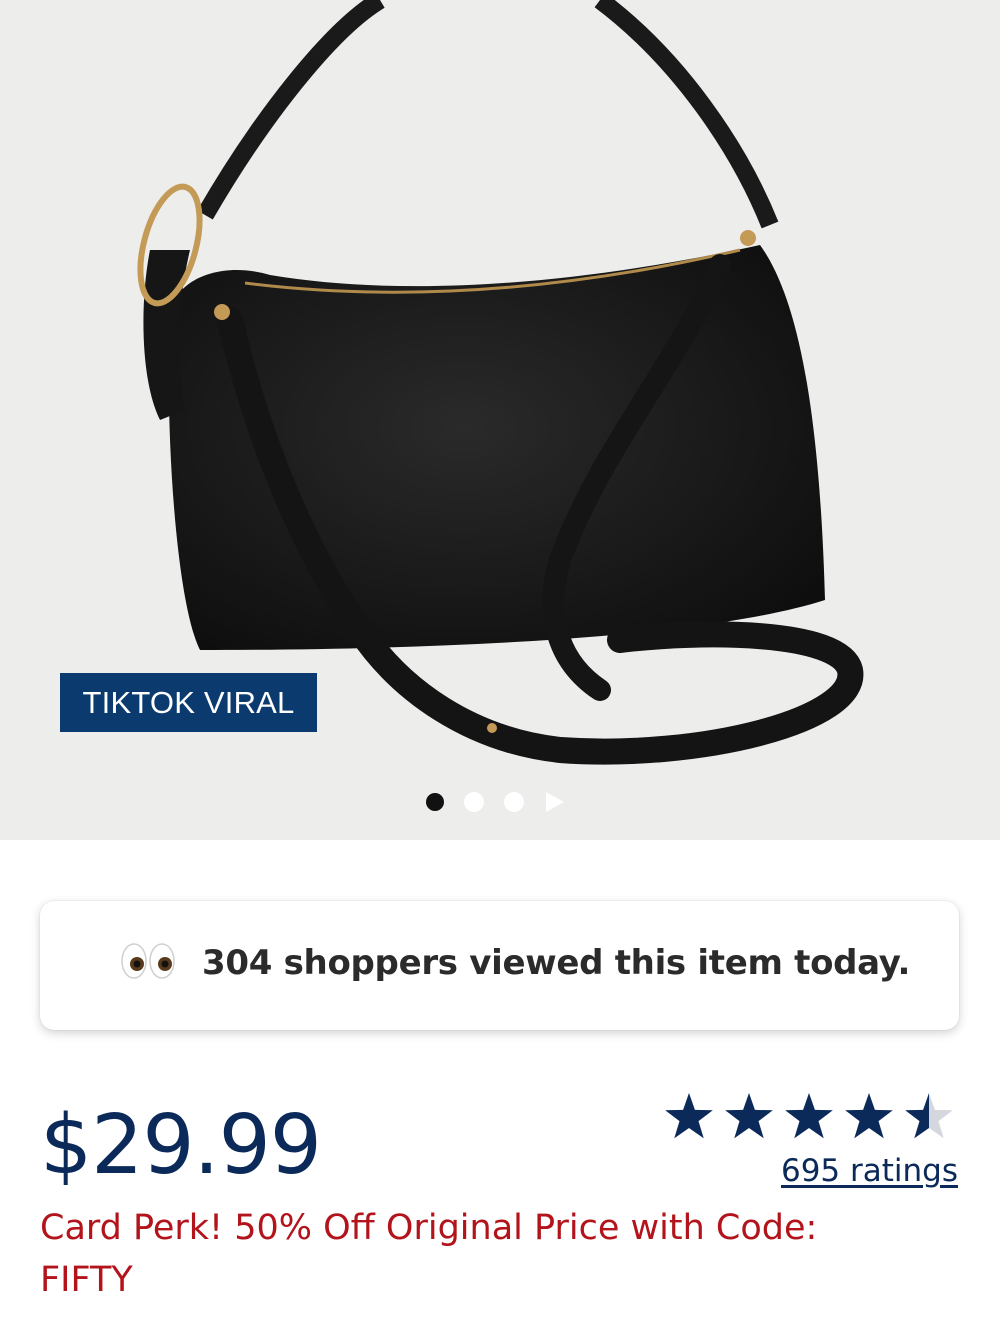  I want to click on tiktok-viral-badge: TIKTOK VIRAL, so click(188, 702).